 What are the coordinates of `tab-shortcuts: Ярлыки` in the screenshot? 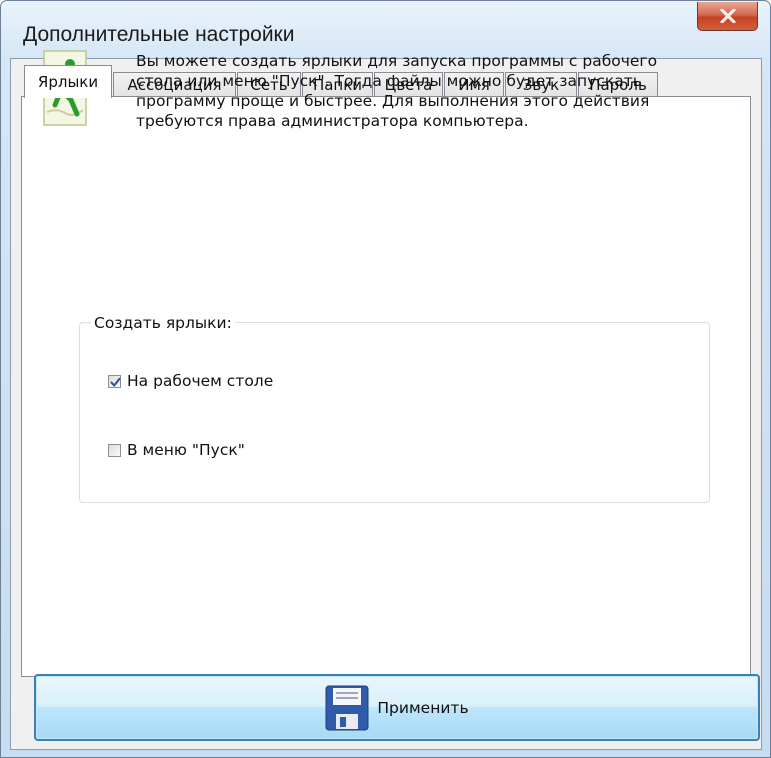 It's located at (68, 81).